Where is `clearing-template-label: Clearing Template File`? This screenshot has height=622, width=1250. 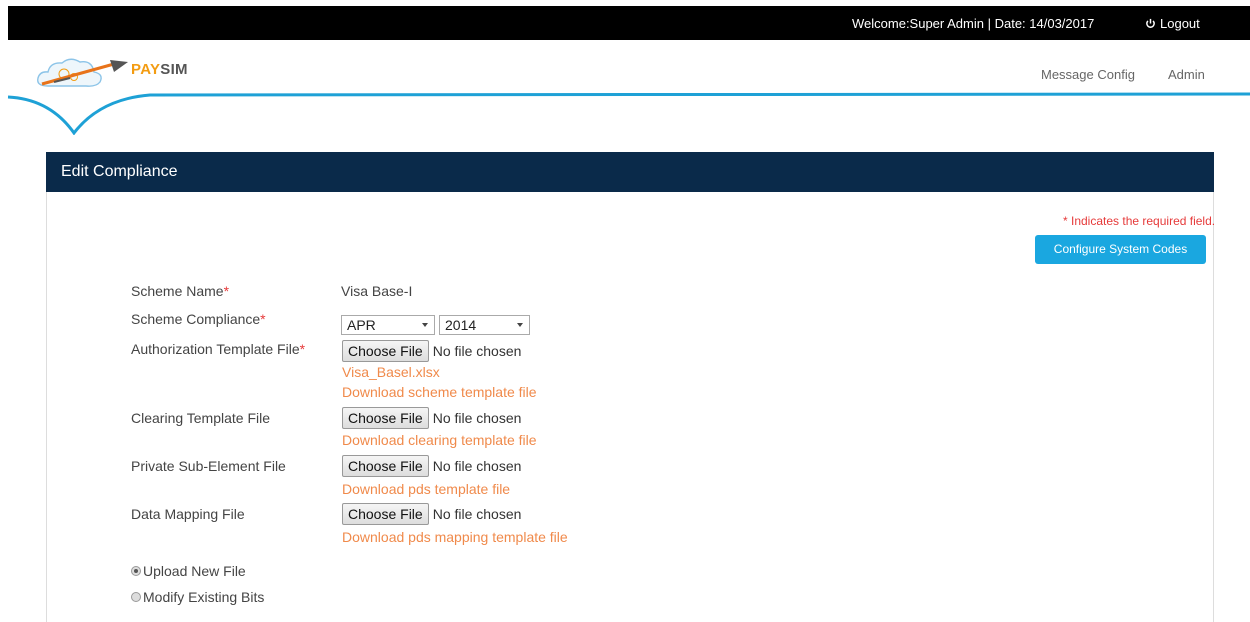 clearing-template-label: Clearing Template File is located at coordinates (201, 418).